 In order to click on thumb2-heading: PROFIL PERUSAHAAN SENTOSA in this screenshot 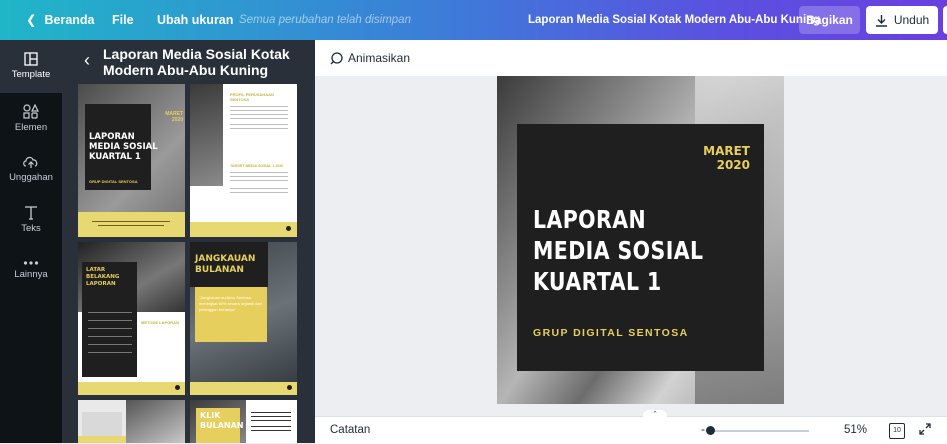, I will do `click(252, 97)`.